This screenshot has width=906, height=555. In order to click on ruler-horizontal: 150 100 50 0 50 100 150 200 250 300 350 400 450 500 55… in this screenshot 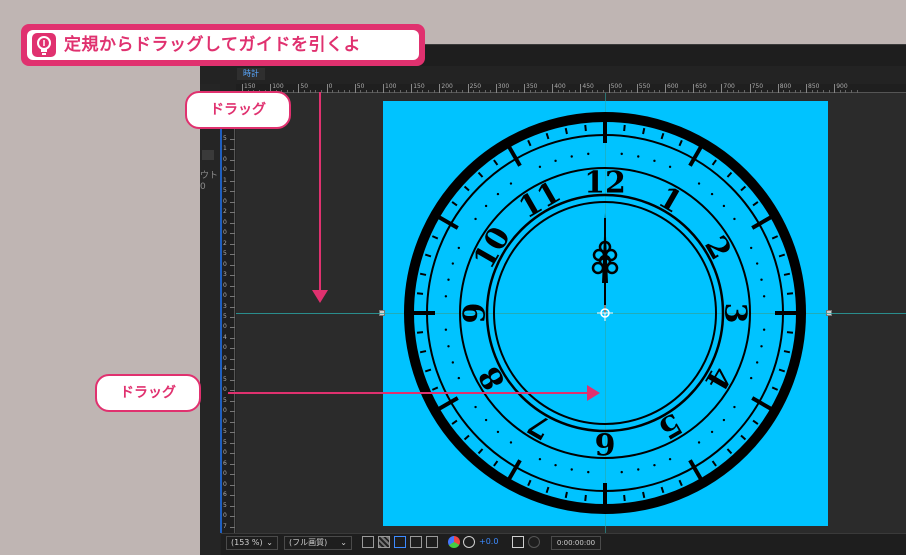, I will do `click(571, 88)`.